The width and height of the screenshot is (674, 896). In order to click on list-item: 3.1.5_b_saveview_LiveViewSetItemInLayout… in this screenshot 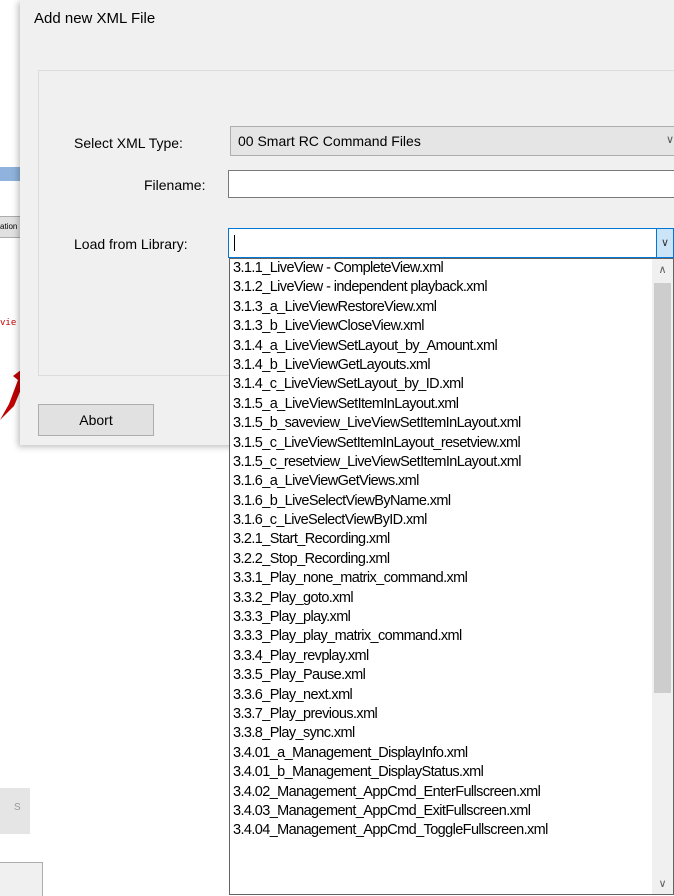, I will do `click(441, 423)`.